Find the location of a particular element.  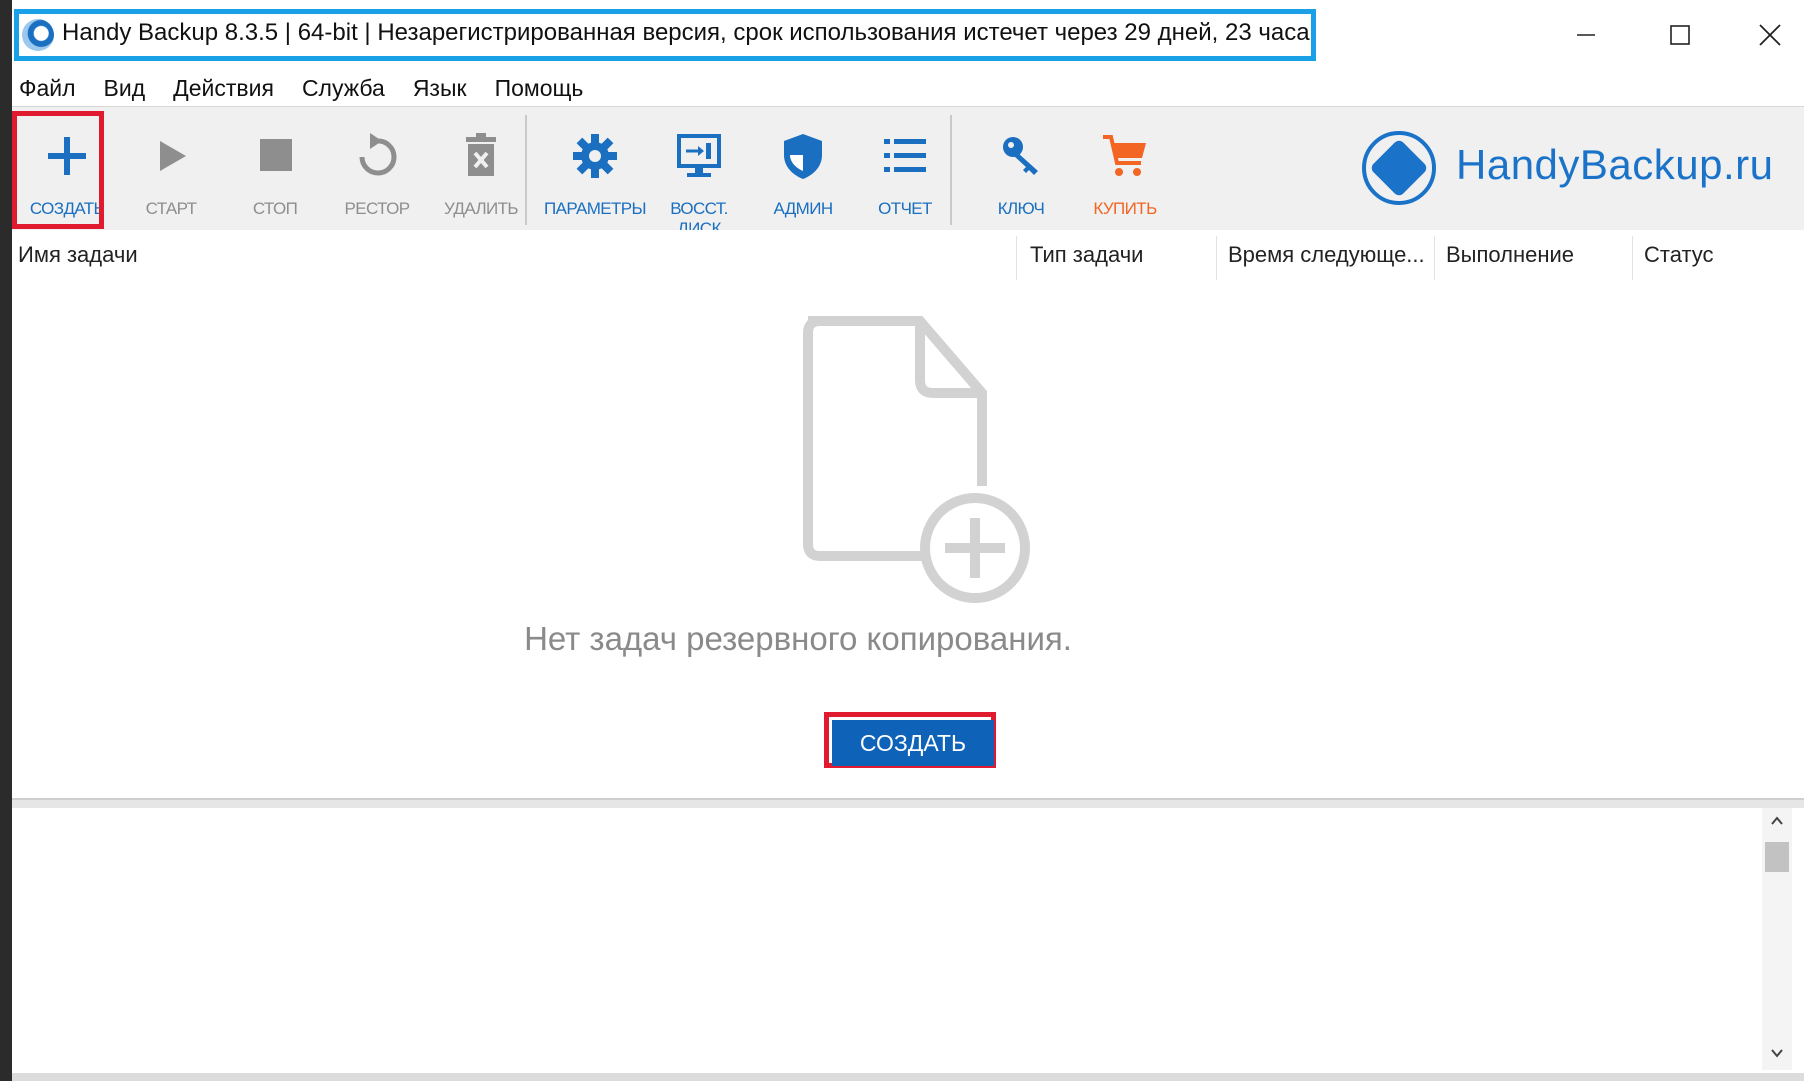

stop-label: СТОП is located at coordinates (275, 208).